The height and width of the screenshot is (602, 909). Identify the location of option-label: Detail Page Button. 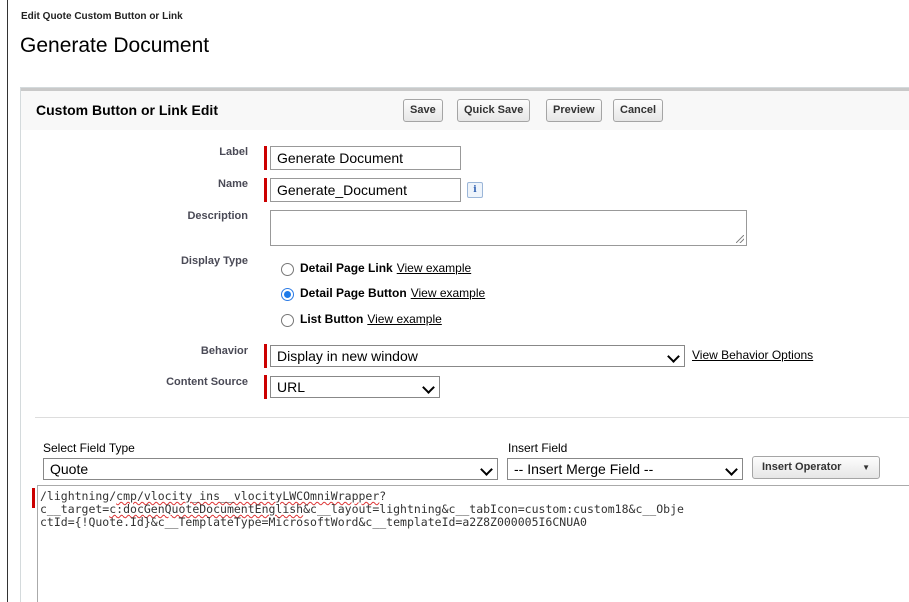
(353, 293).